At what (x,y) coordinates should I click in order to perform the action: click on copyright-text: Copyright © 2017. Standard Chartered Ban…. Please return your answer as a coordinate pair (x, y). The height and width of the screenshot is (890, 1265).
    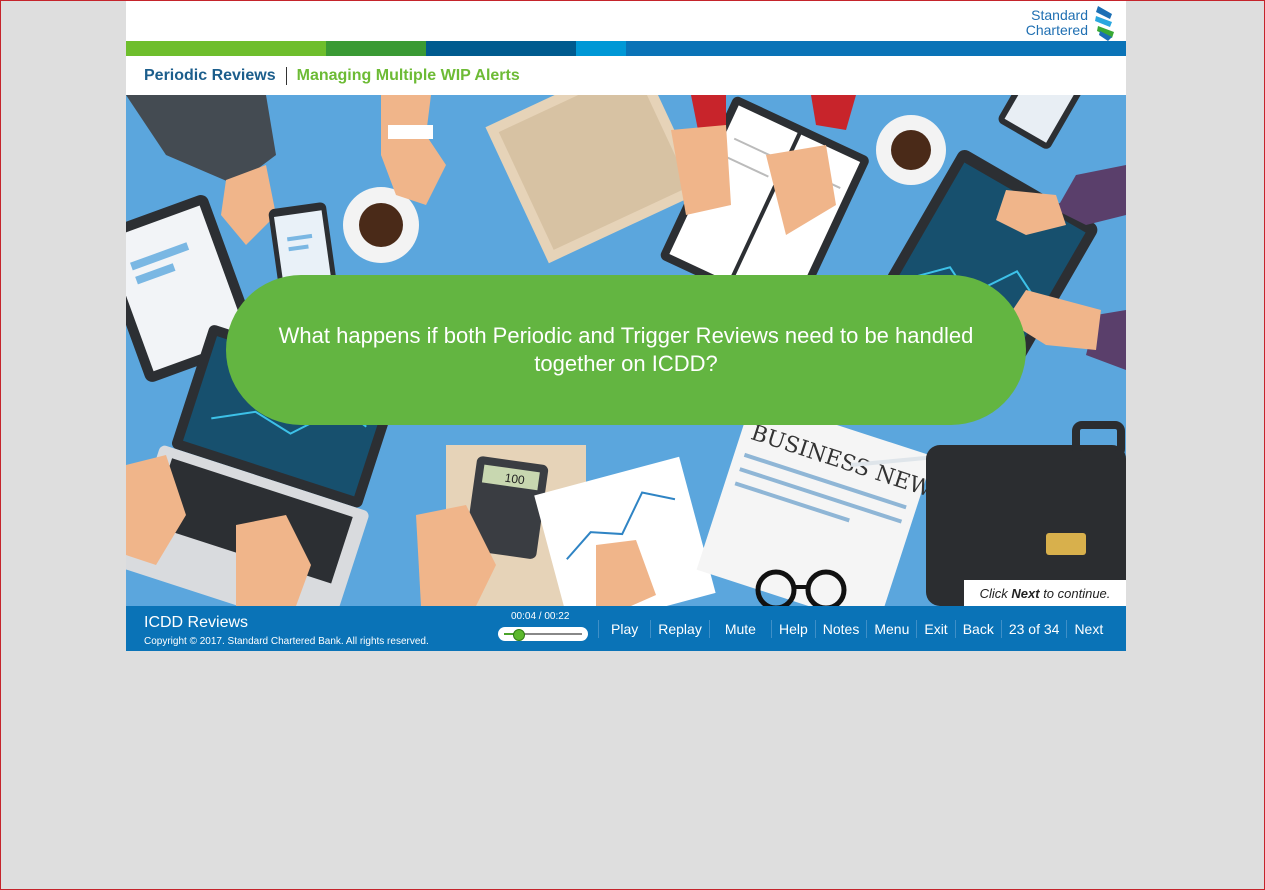
    Looking at the image, I should click on (286, 641).